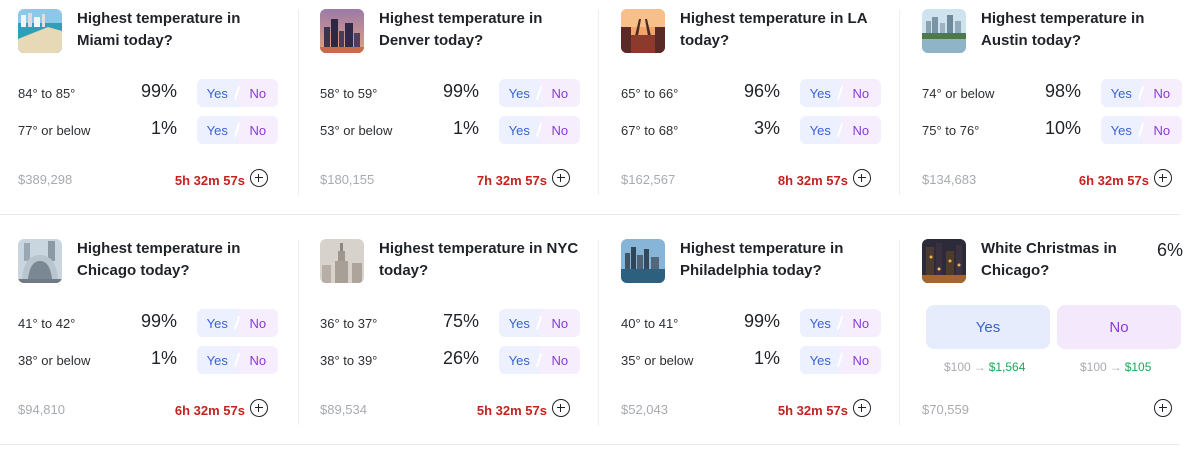 Image resolution: width=1200 pixels, height=450 pixels. Describe the element at coordinates (1169, 250) in the screenshot. I see `market-probability: 6%` at that location.